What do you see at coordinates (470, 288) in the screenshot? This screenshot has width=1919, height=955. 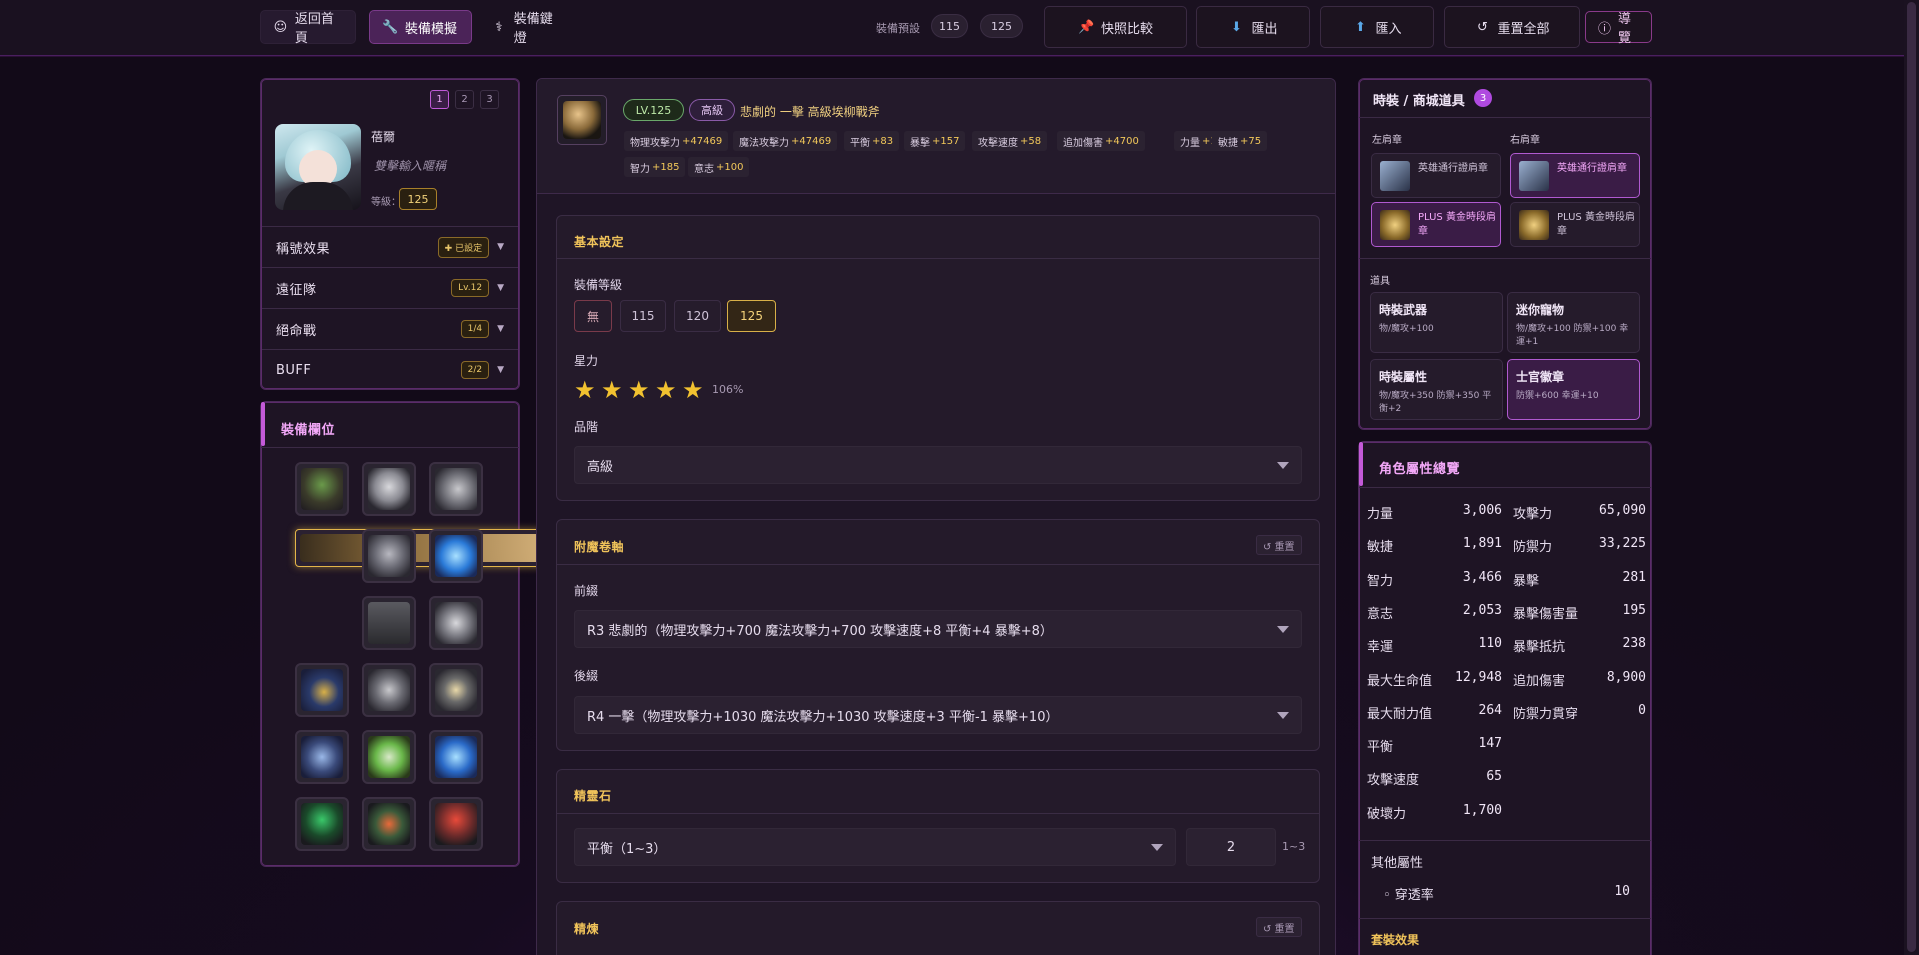 I see `status-badge: Lv.12` at bounding box center [470, 288].